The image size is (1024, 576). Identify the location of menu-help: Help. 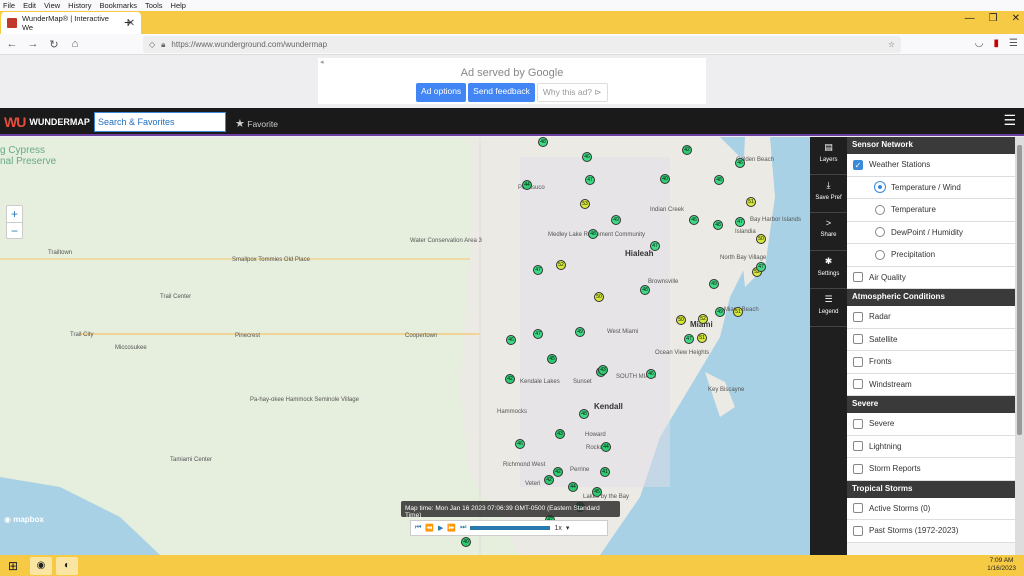
(178, 5).